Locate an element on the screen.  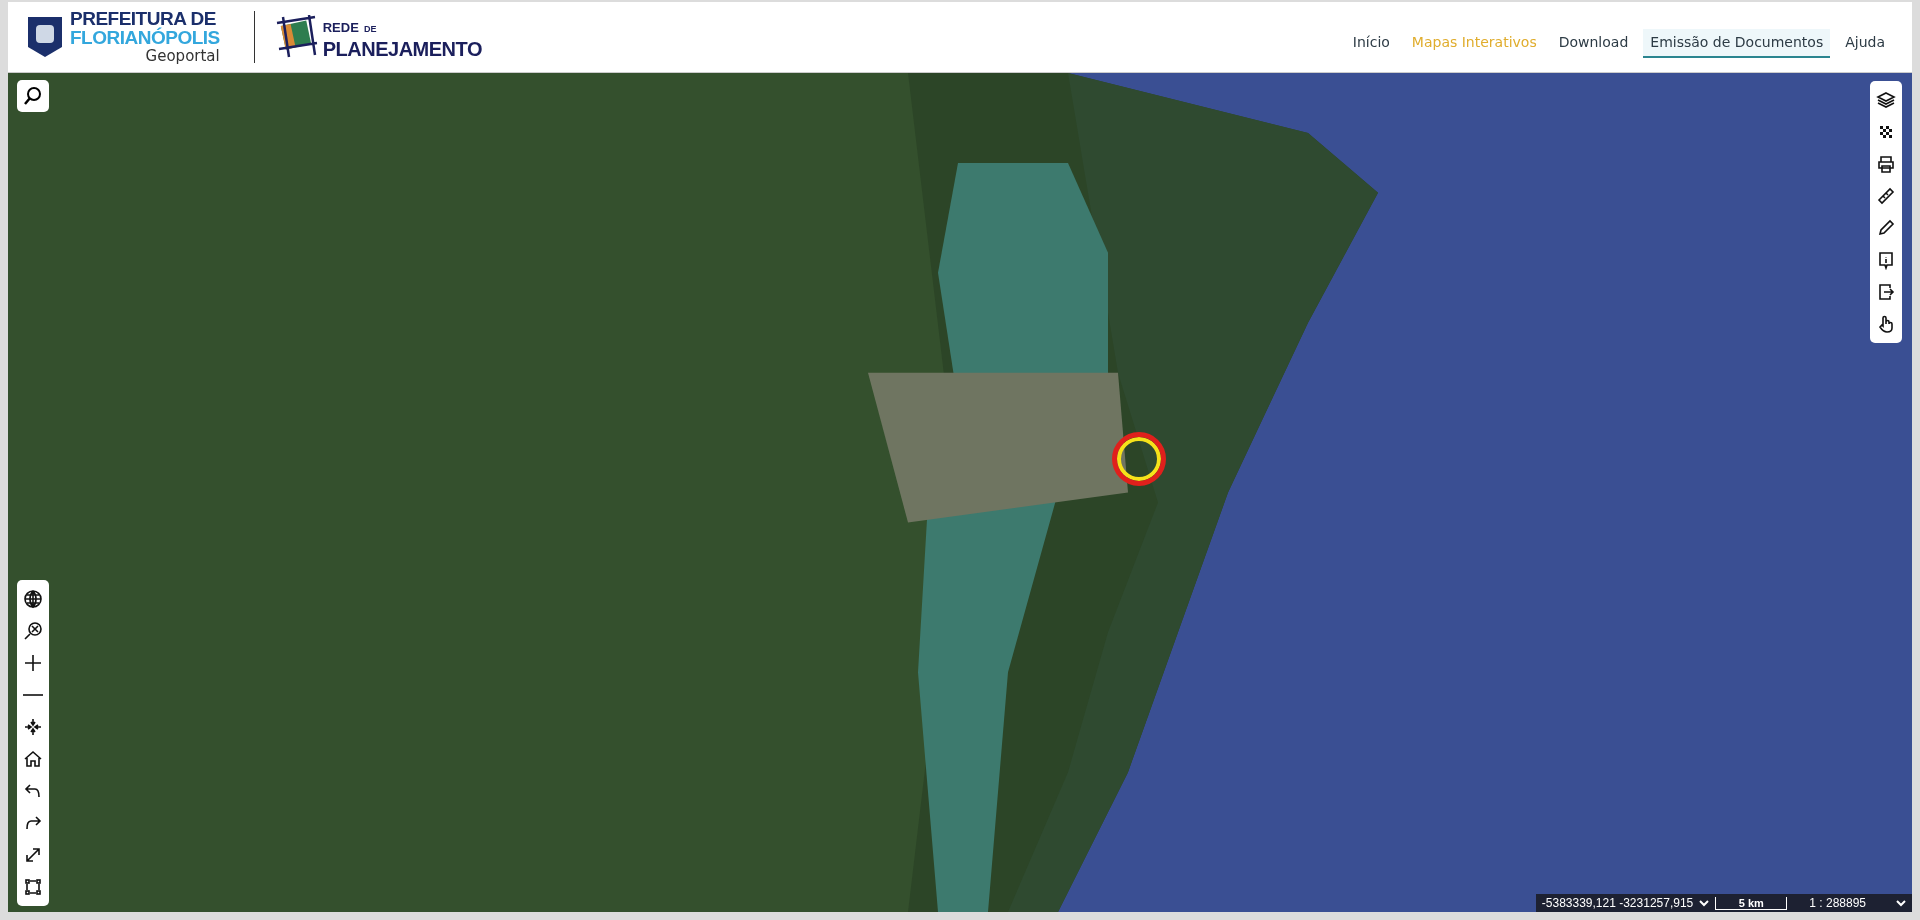
logo-text: PLANEJAMENTO is located at coordinates (402, 49).